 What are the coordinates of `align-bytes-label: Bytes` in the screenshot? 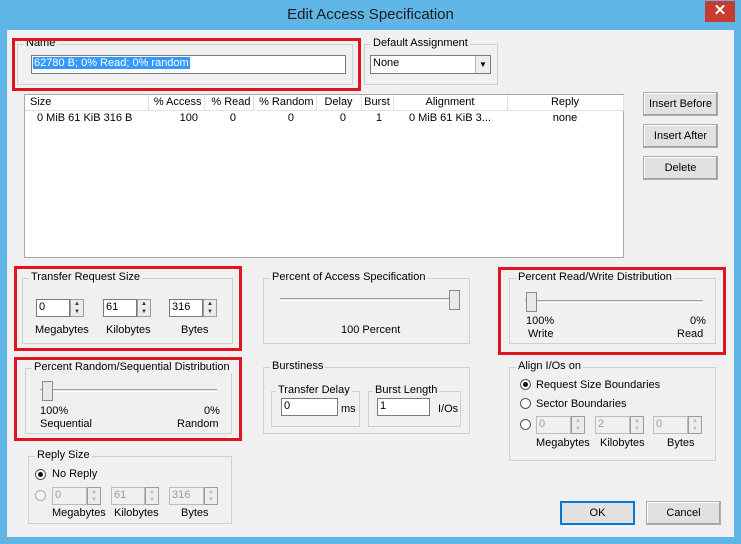 It's located at (681, 443).